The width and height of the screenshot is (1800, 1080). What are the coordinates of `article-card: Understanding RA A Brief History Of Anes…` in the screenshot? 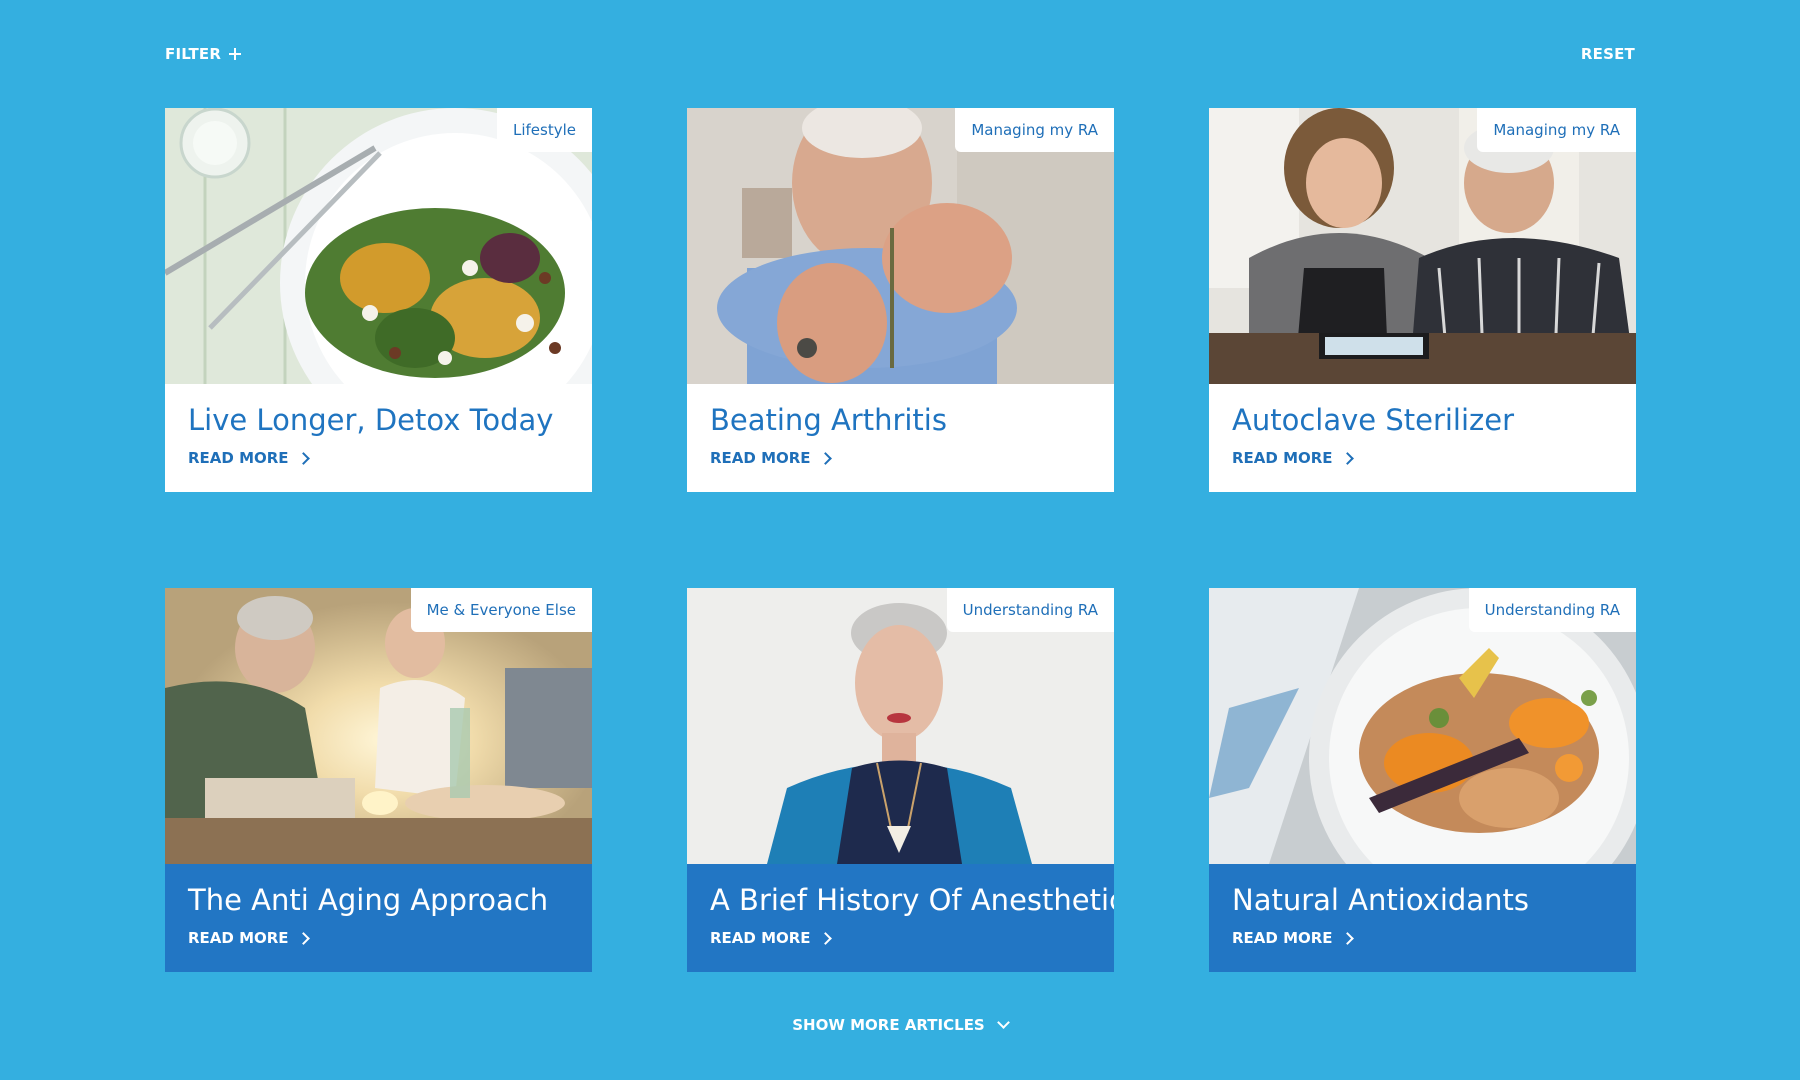 It's located at (900, 780).